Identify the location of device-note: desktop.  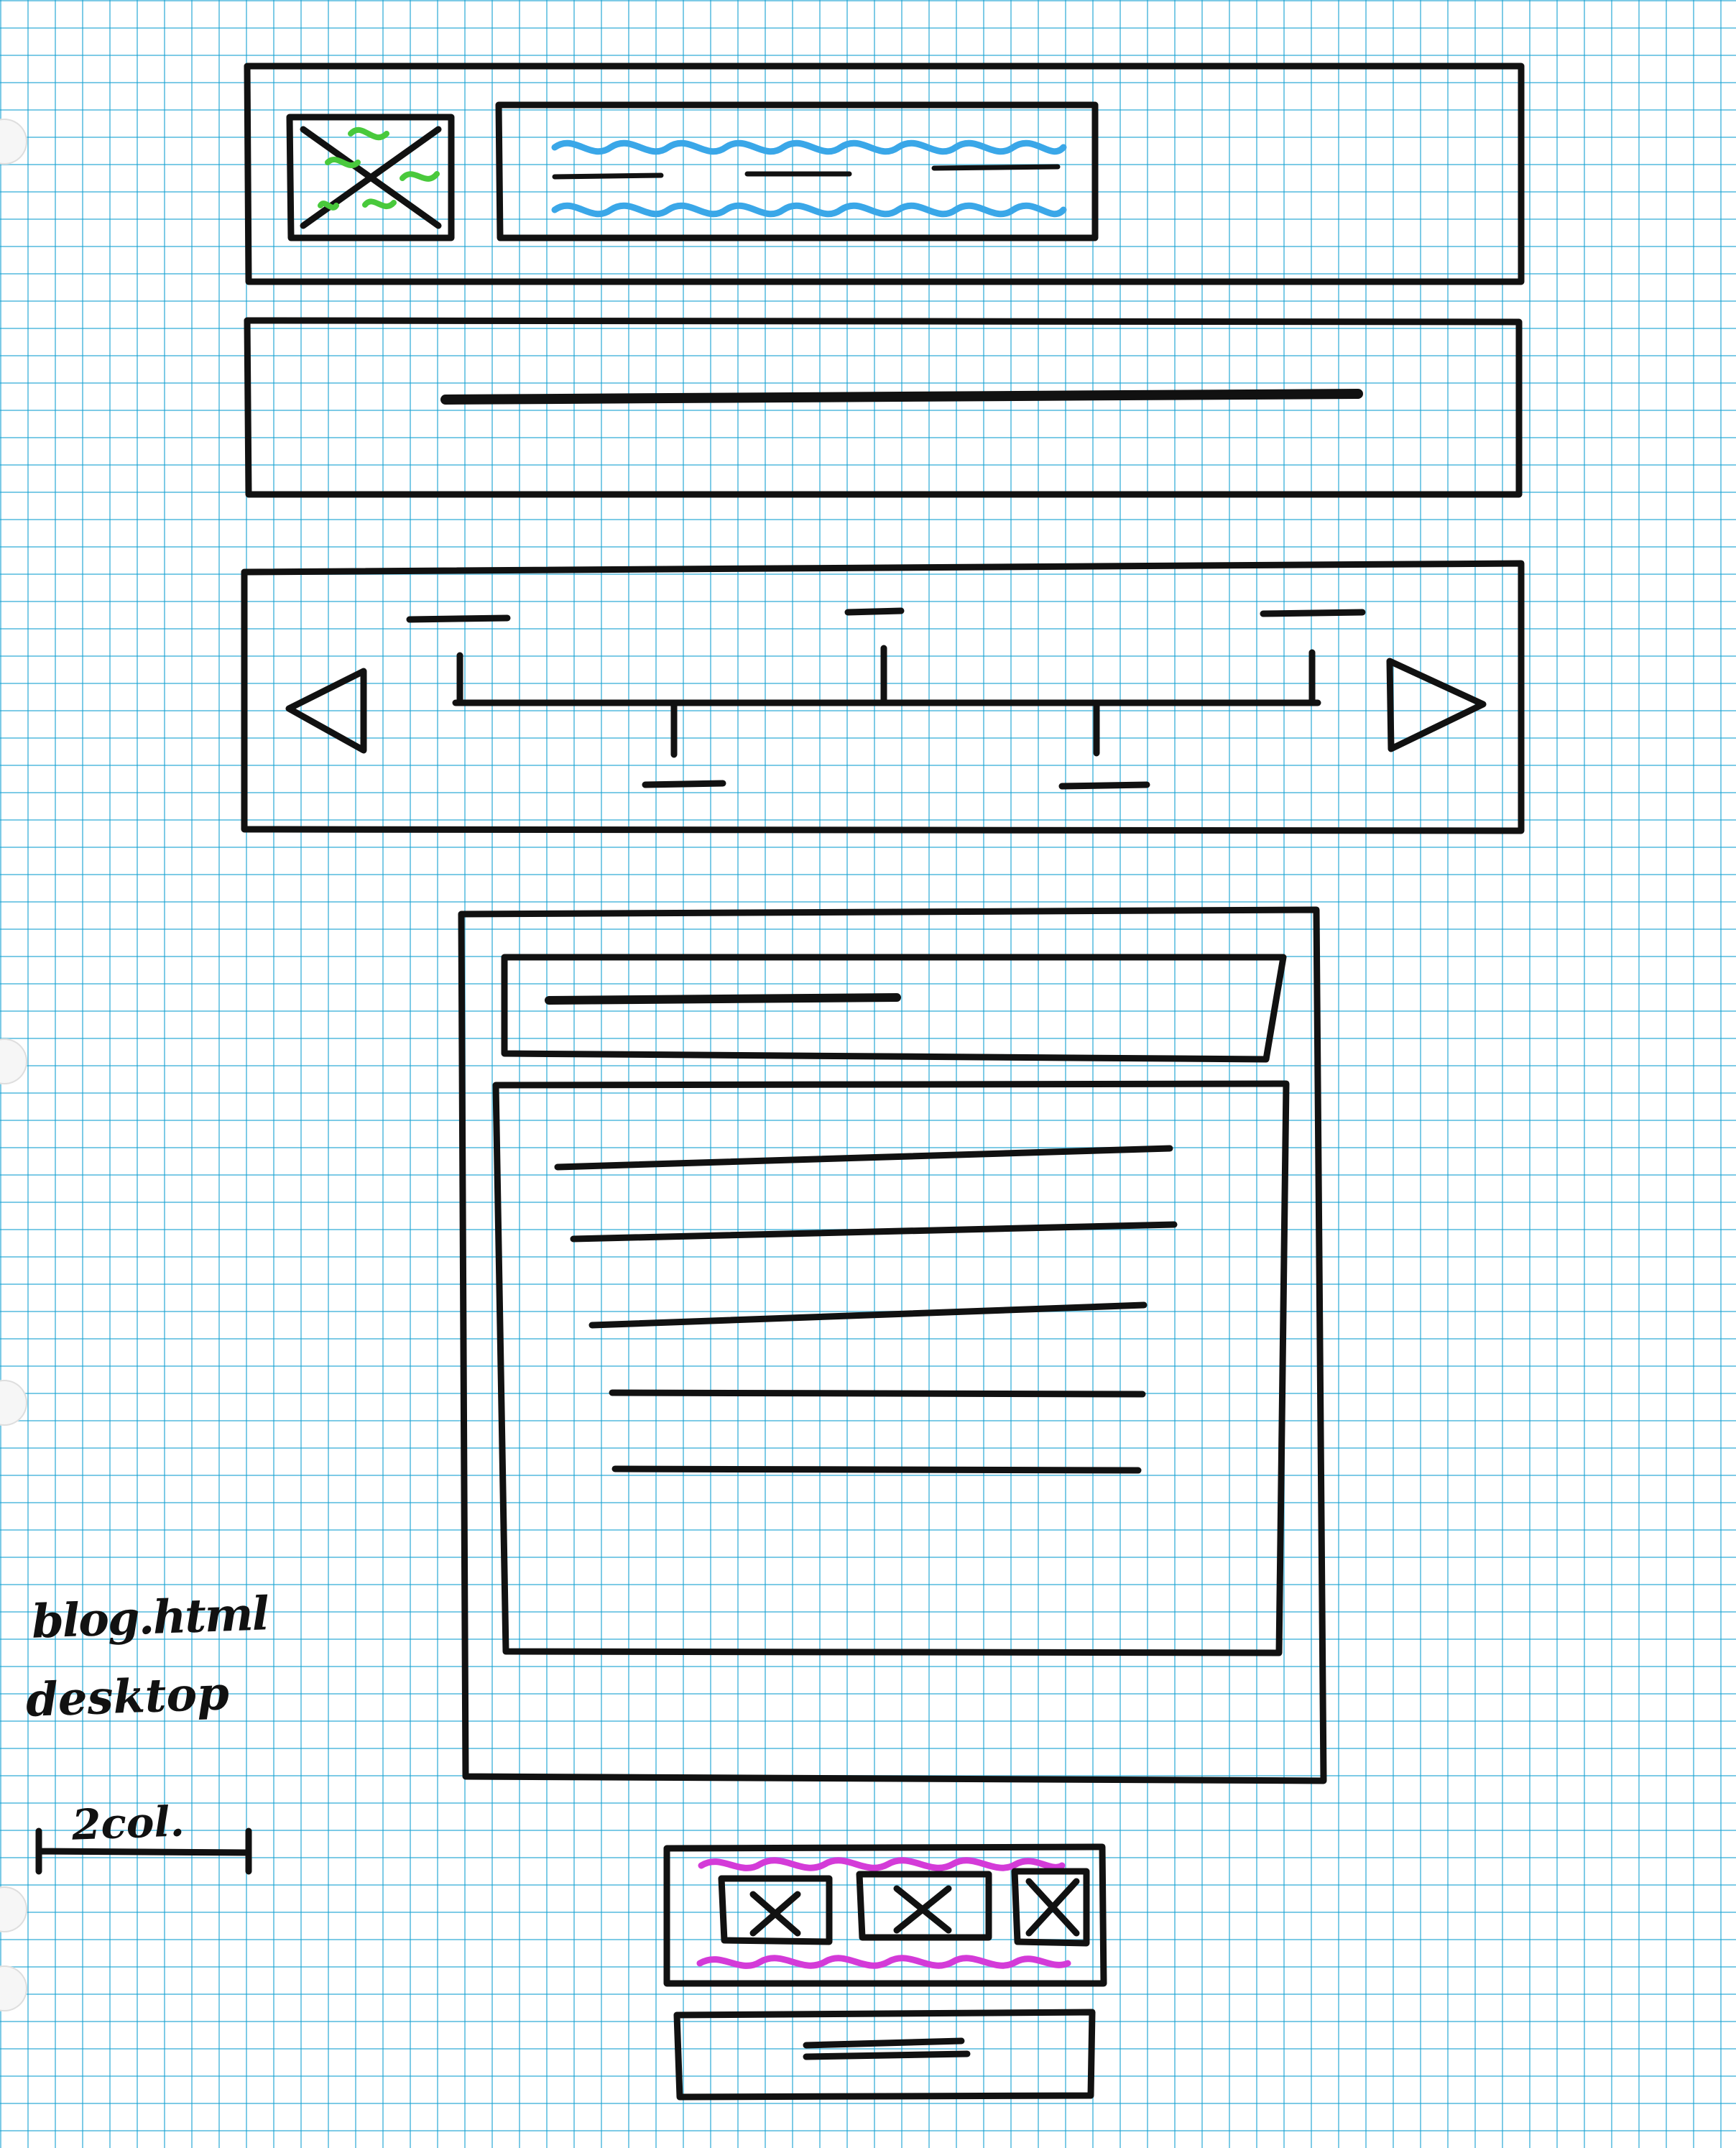
(127, 1698).